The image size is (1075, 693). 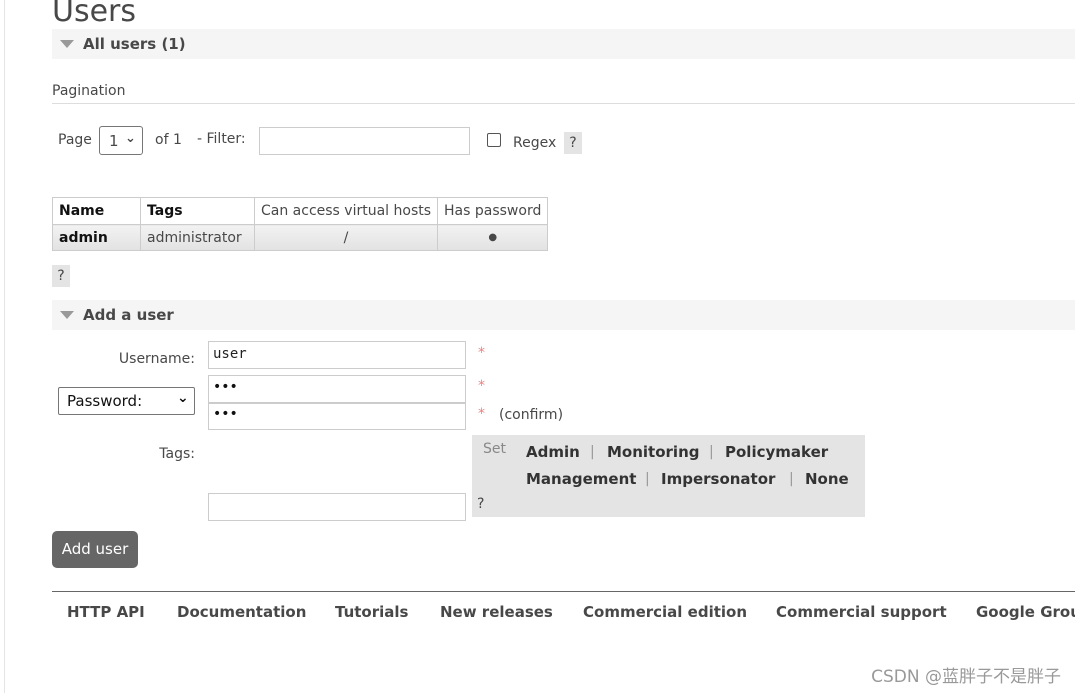 I want to click on add-user-button: Add user, so click(x=95, y=549).